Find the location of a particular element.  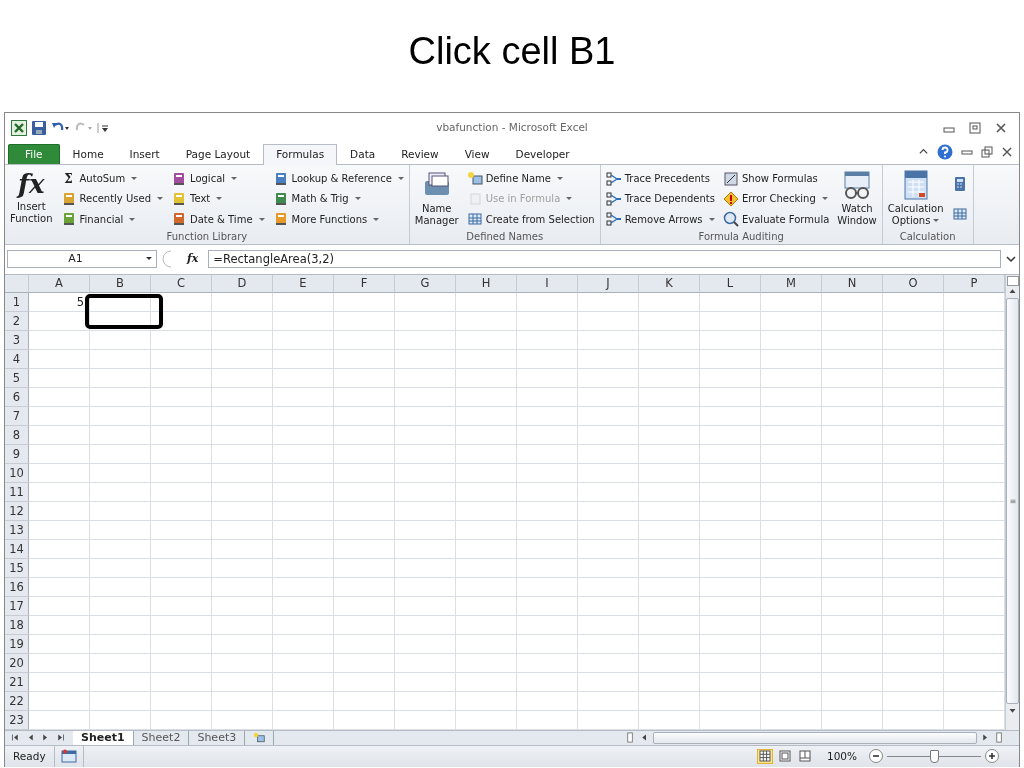

column-header: C is located at coordinates (181, 283).